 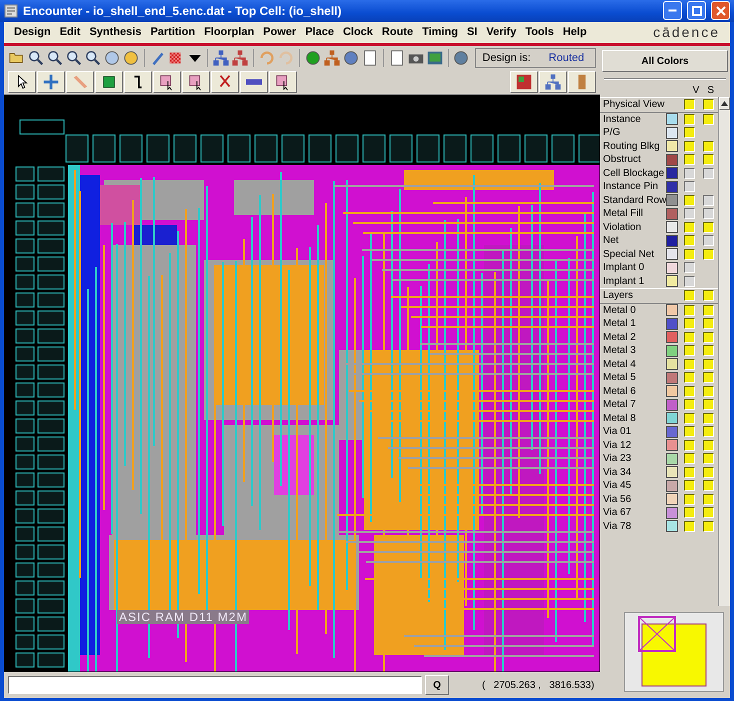 I want to click on move-button, so click(x=51, y=82).